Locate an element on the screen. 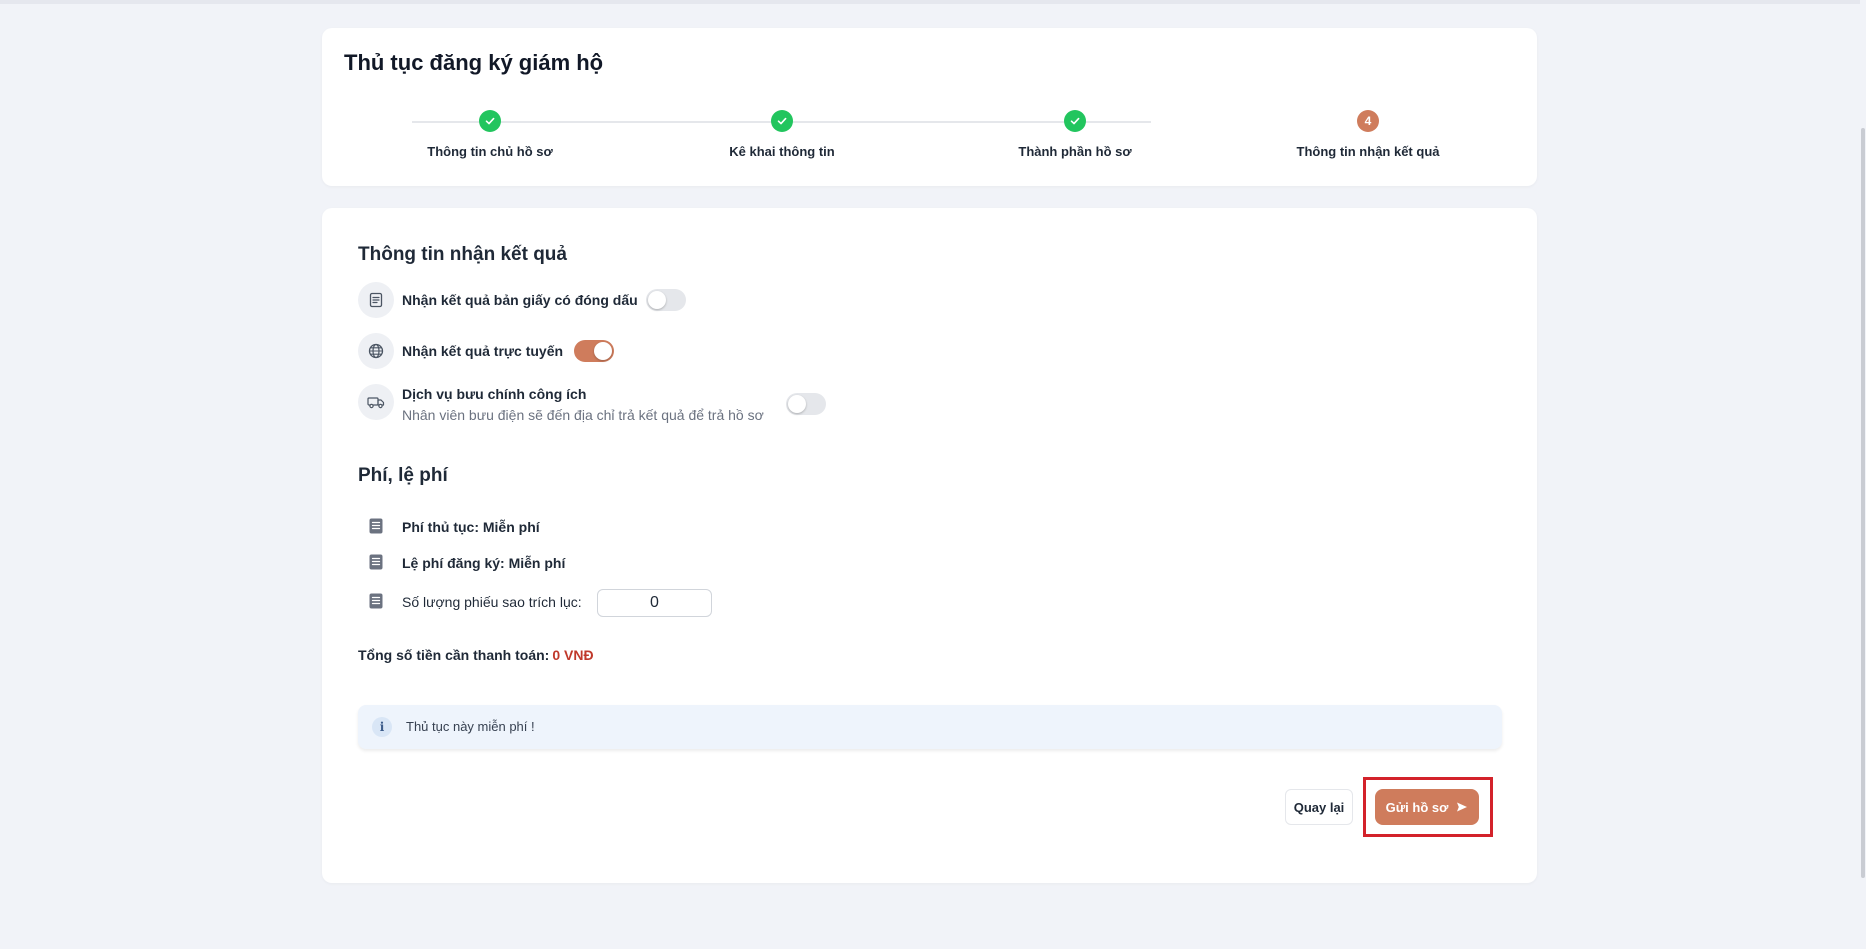  submit-button: Gửi hồ sơ is located at coordinates (1427, 807).